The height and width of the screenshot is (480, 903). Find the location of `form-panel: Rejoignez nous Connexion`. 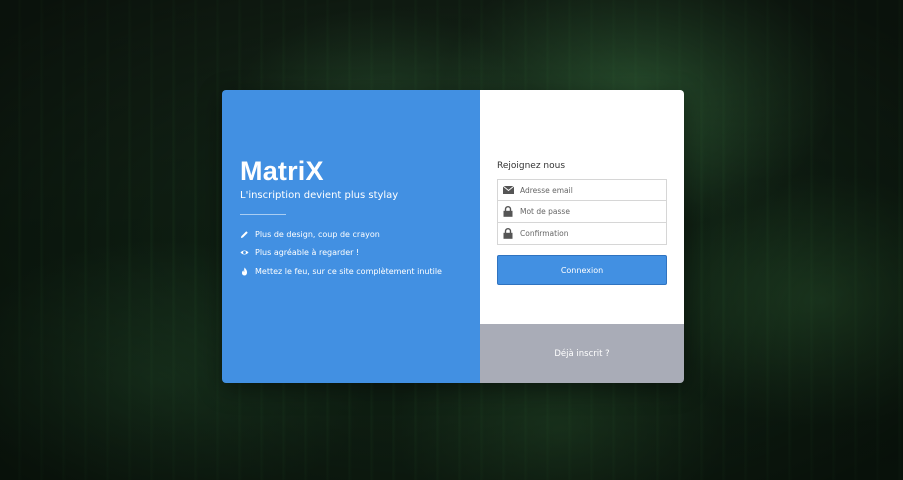

form-panel: Rejoignez nous Connexion is located at coordinates (582, 236).